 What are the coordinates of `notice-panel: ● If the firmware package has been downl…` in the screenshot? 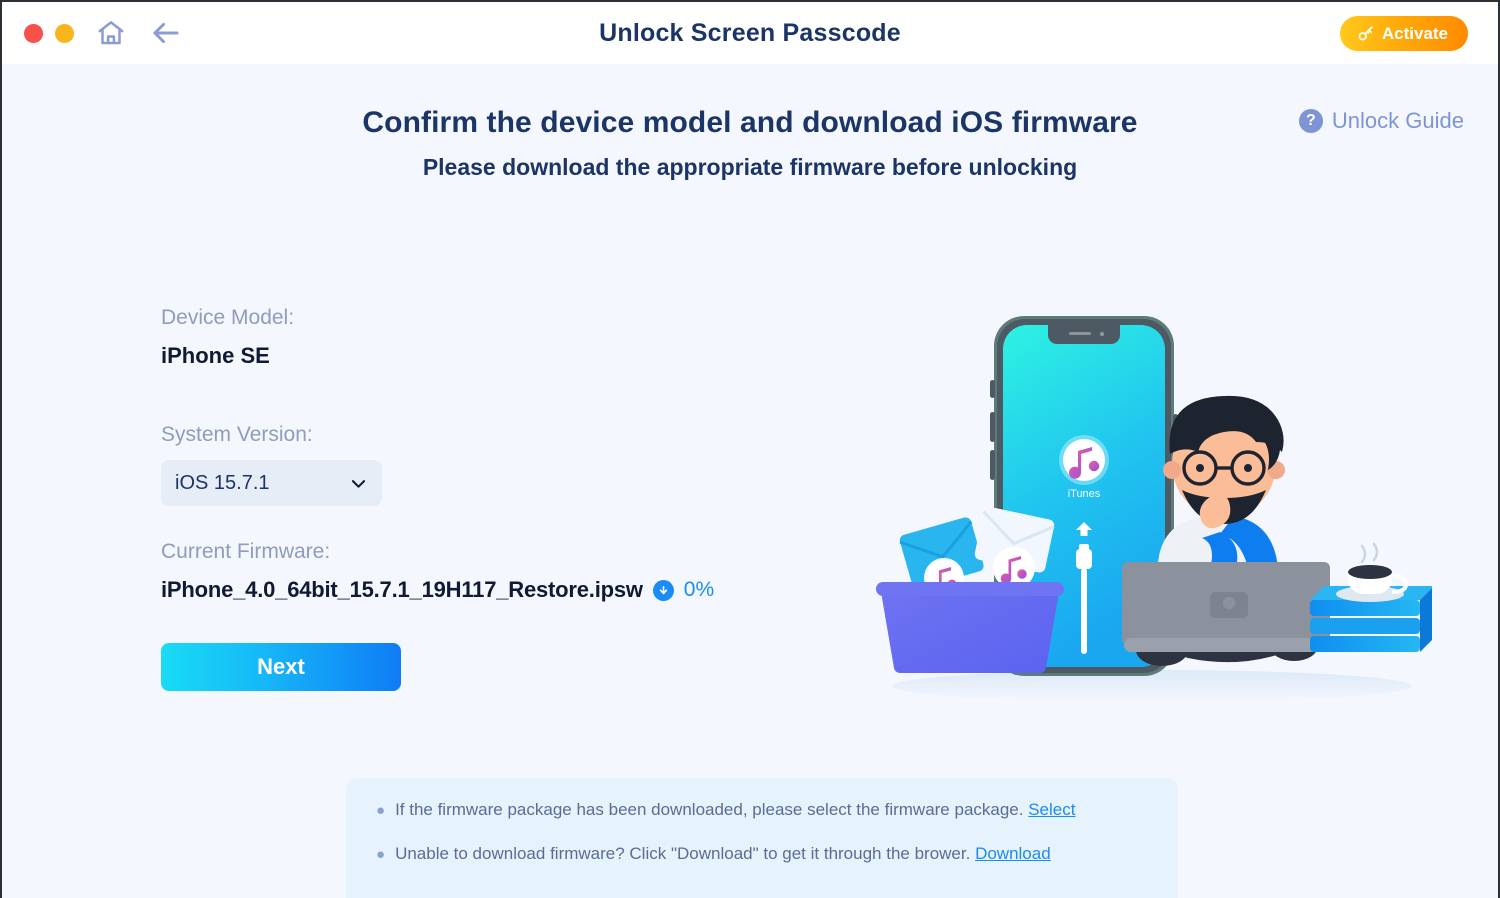 It's located at (762, 838).